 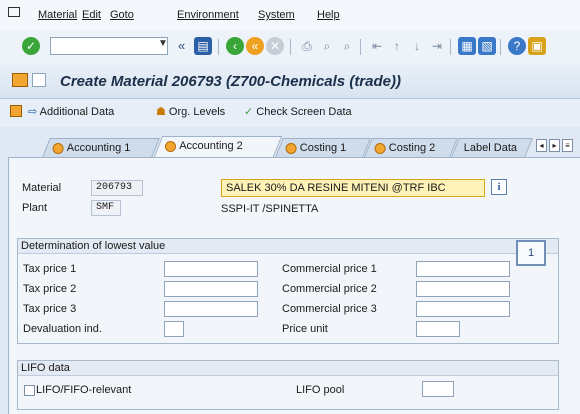 I want to click on check-screen-data-label: Check Screen Data, so click(x=304, y=112).